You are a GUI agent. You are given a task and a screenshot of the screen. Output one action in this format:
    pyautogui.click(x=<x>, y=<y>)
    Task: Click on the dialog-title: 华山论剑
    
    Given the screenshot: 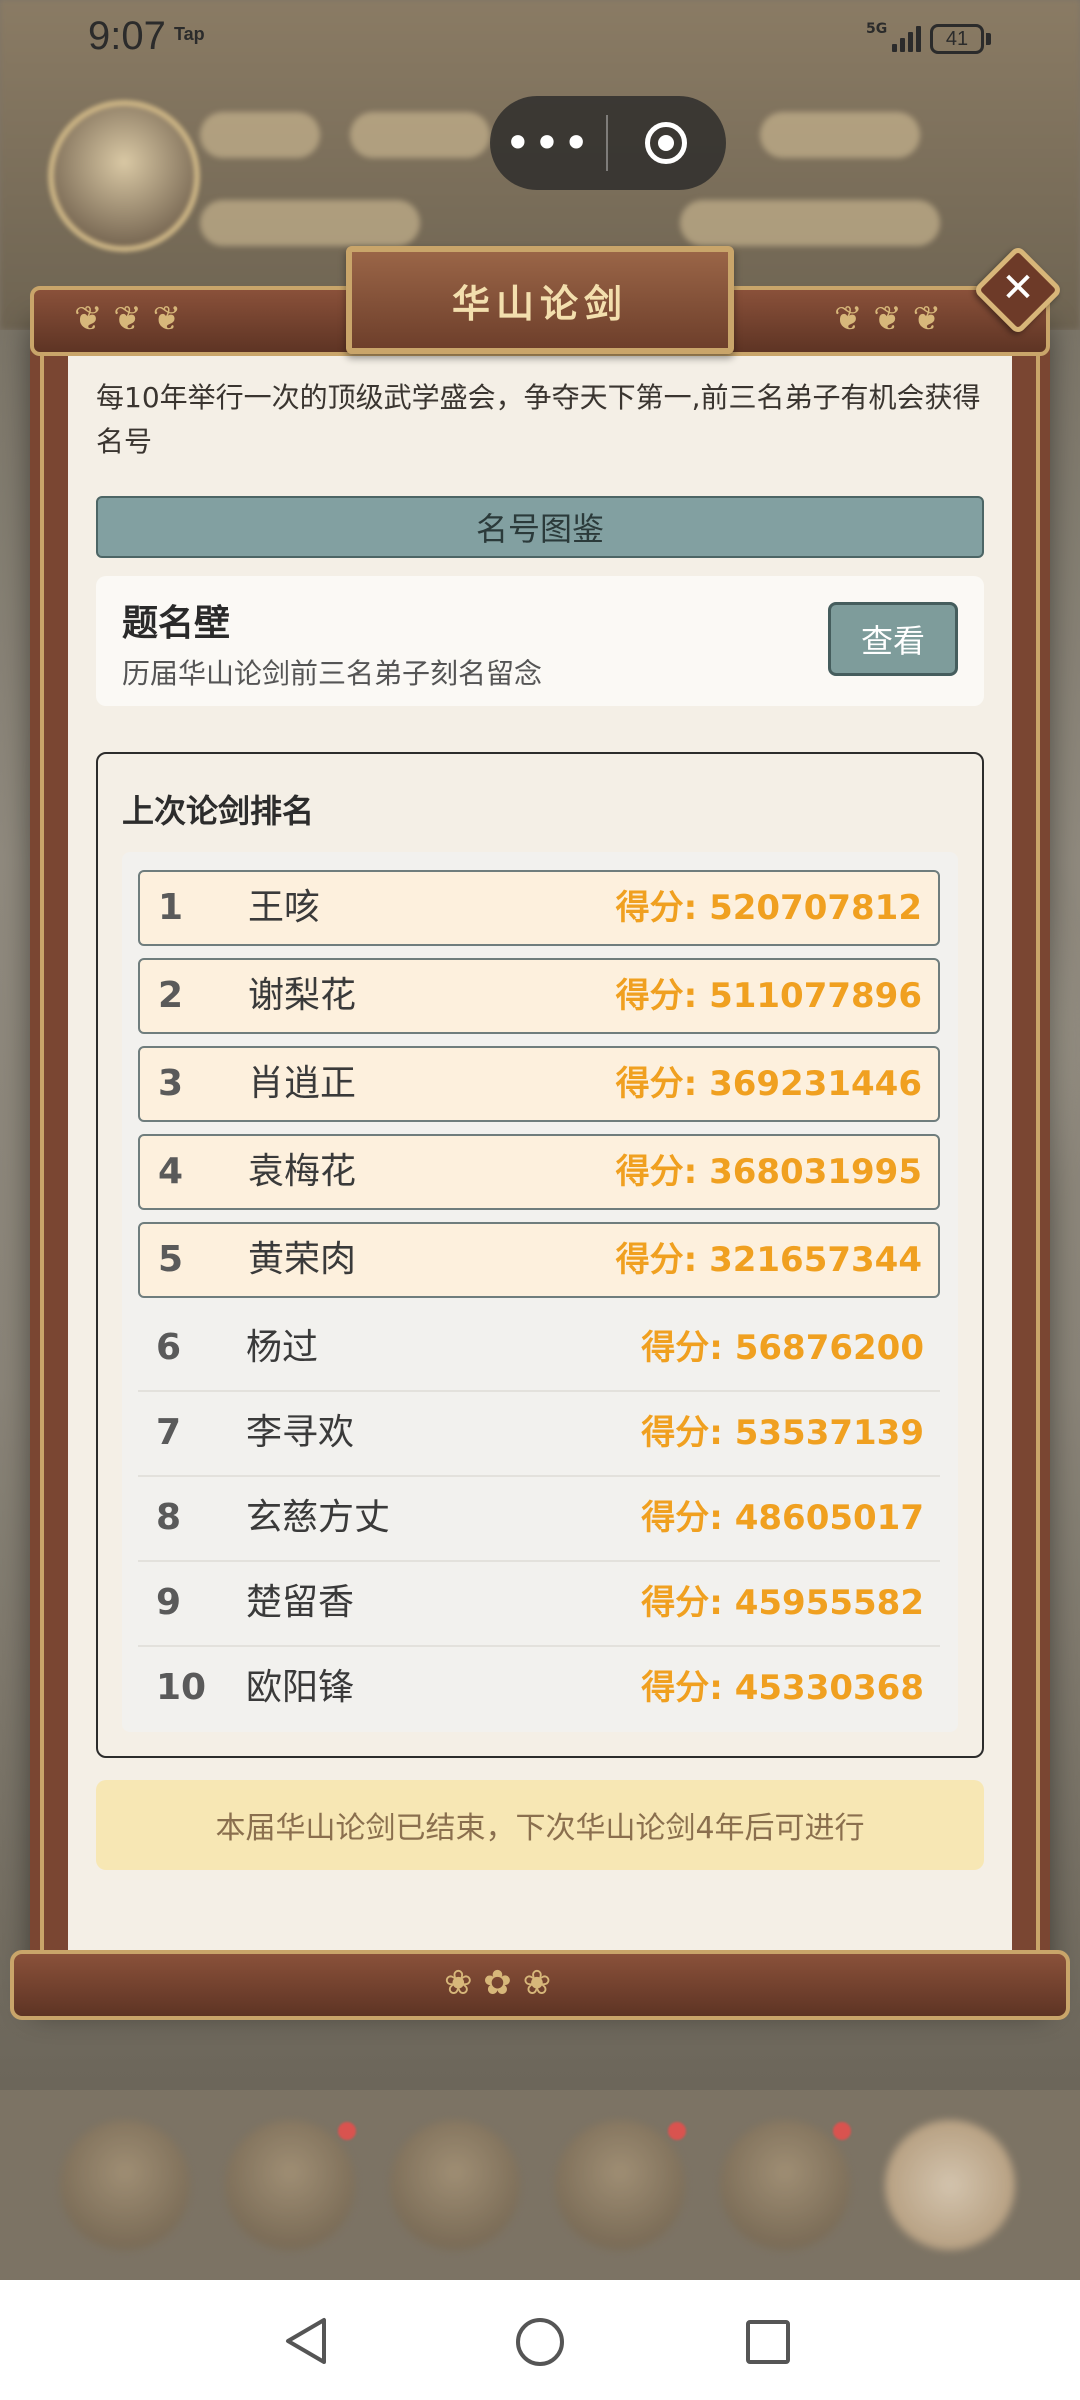 What is the action you would take?
    pyautogui.click(x=539, y=303)
    